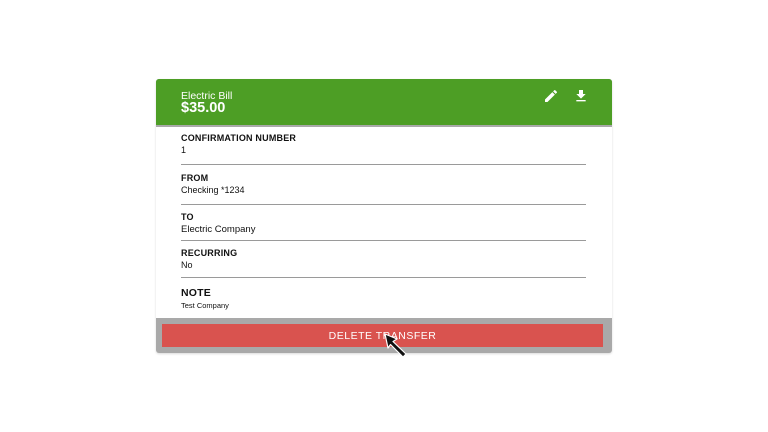 This screenshot has width=768, height=432. What do you see at coordinates (195, 178) in the screenshot?
I see `from-label: FROM` at bounding box center [195, 178].